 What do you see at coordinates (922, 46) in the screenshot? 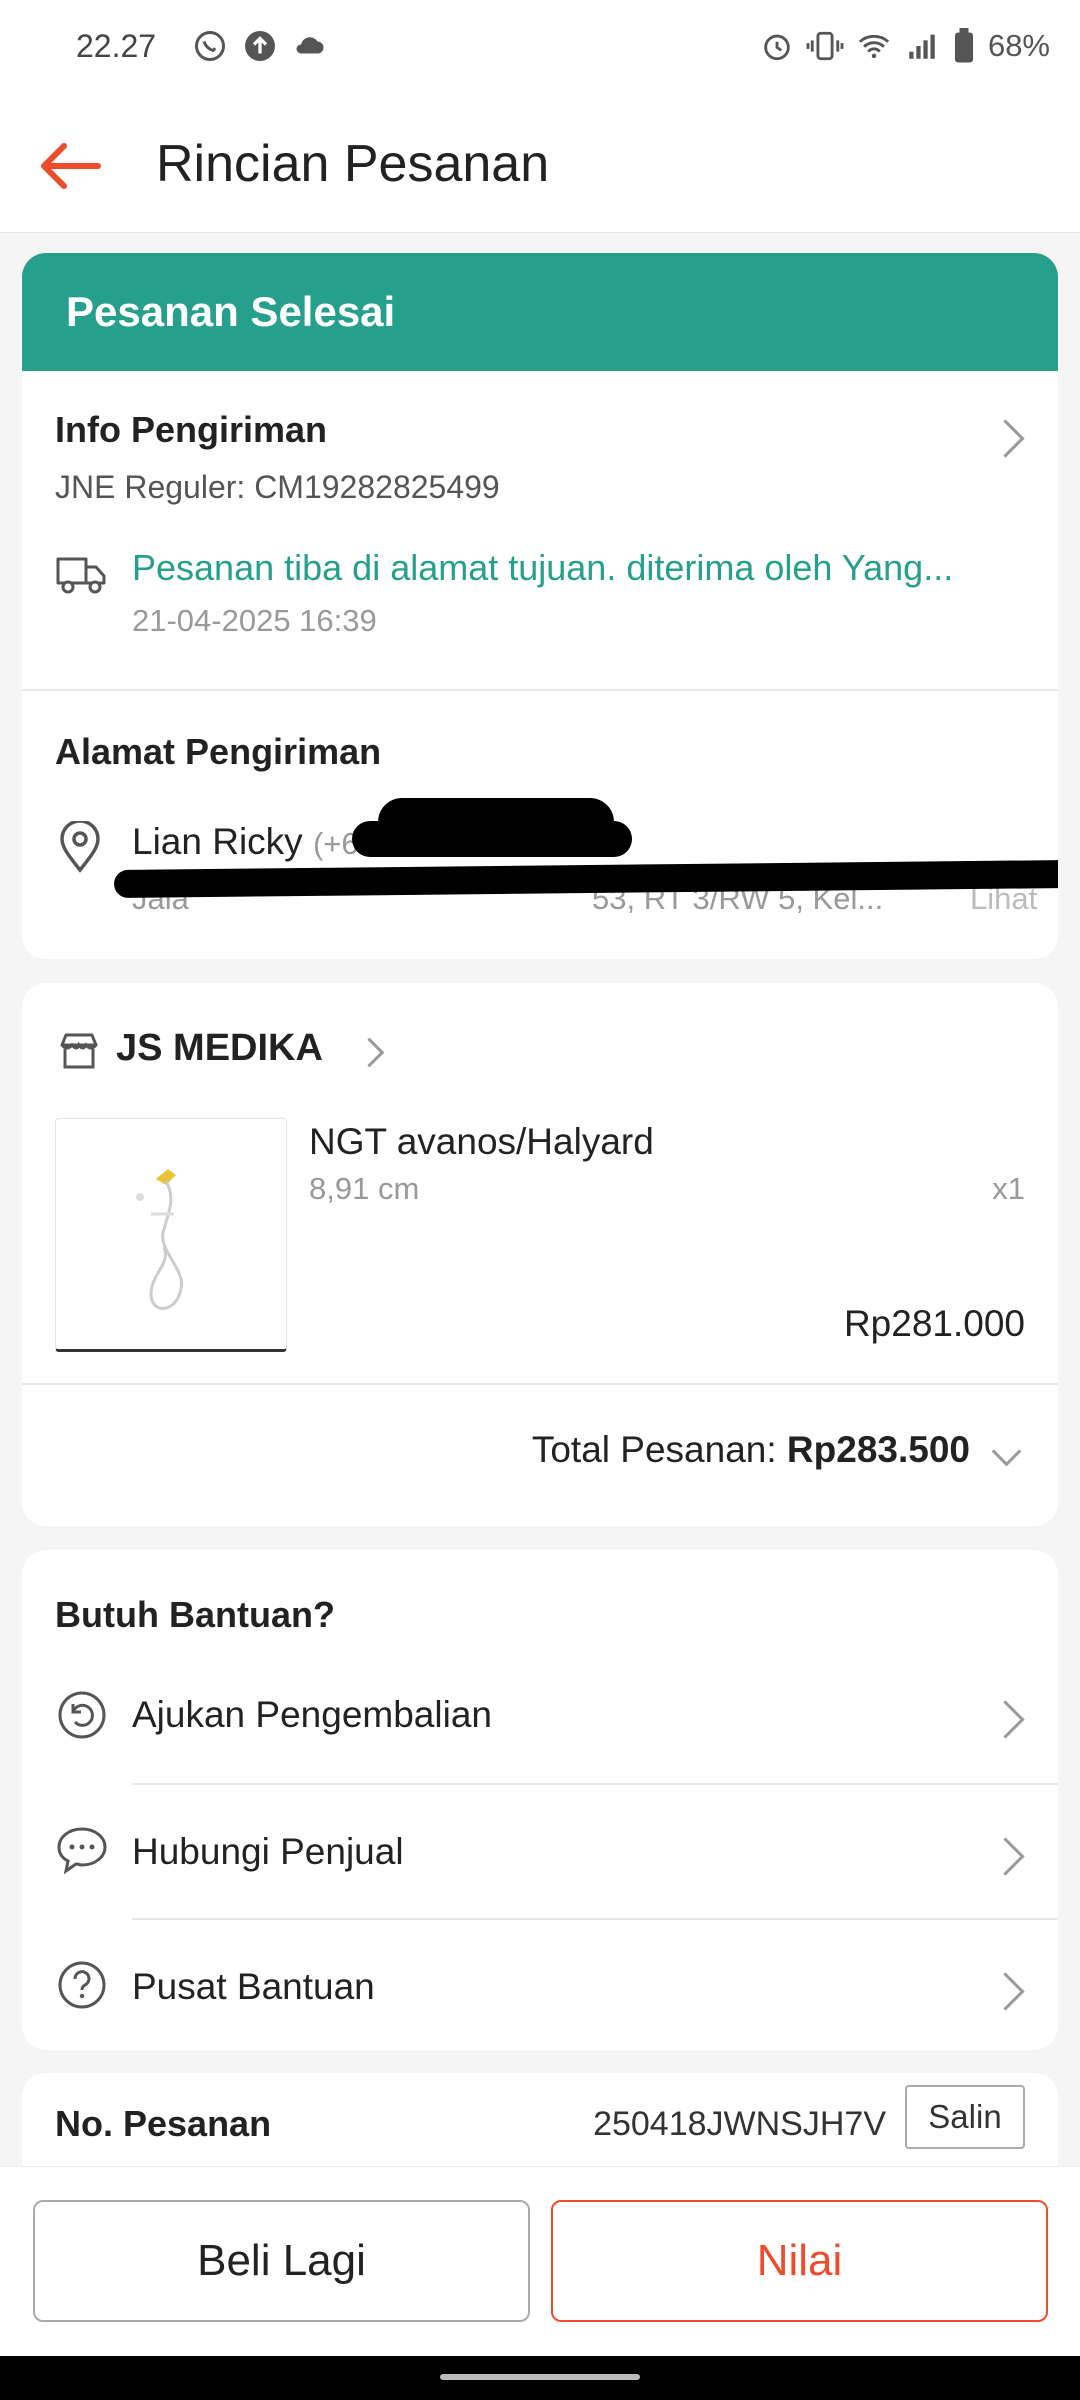
I see `signal-icon` at bounding box center [922, 46].